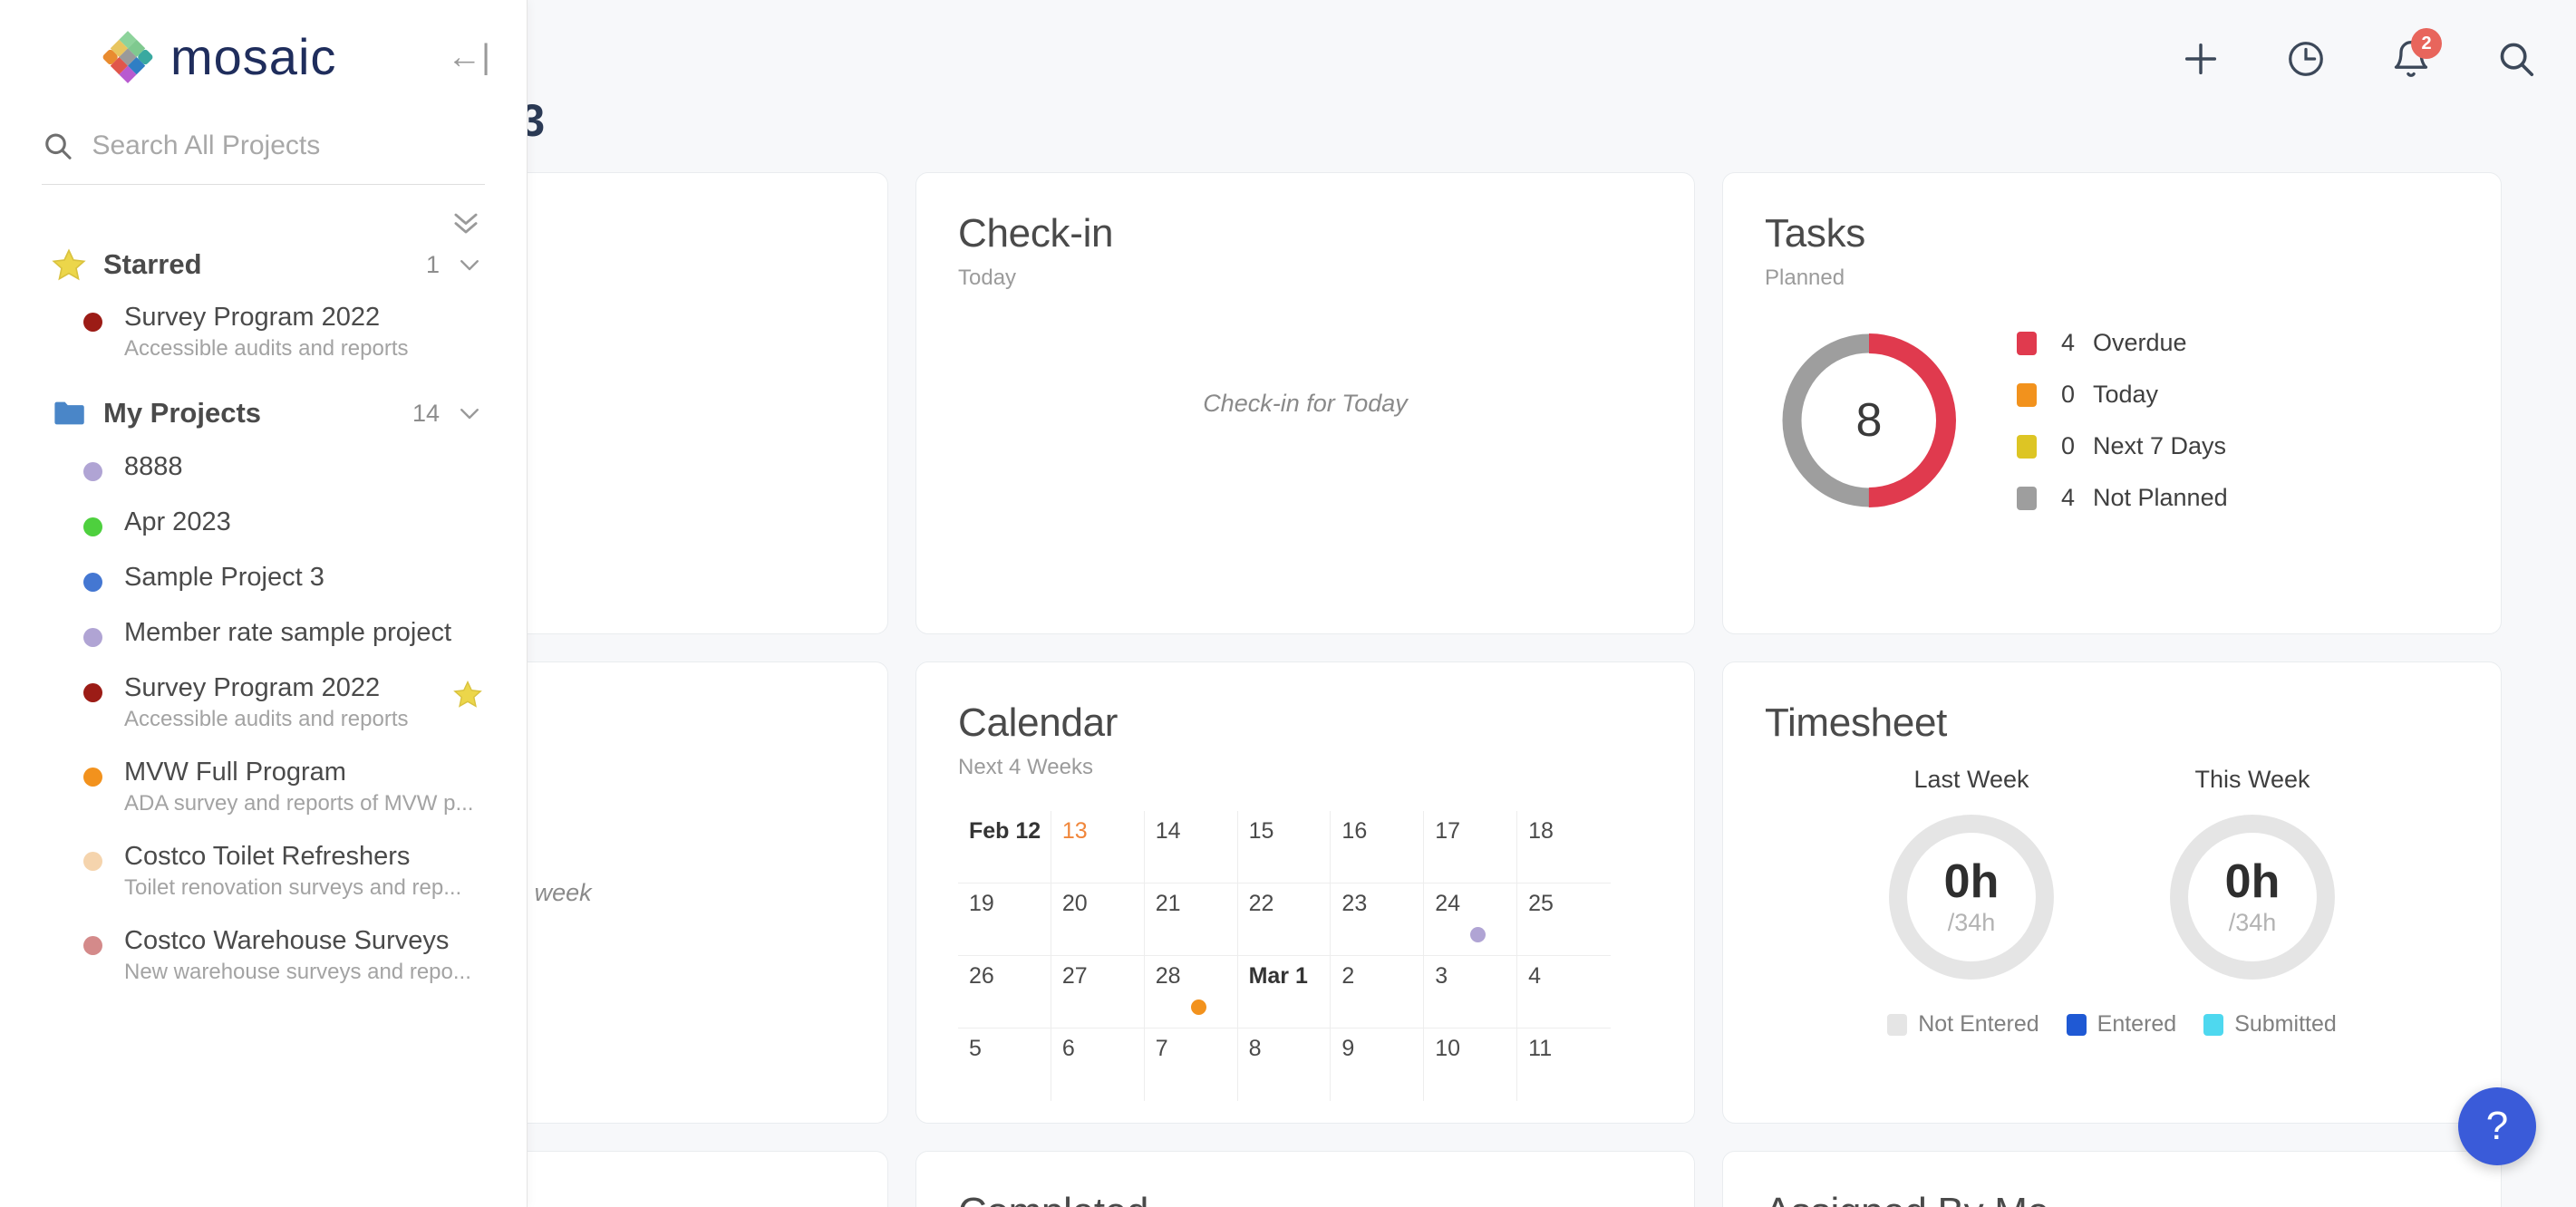 The width and height of the screenshot is (2576, 1207). I want to click on calendar-day-cell: 3, so click(1471, 992).